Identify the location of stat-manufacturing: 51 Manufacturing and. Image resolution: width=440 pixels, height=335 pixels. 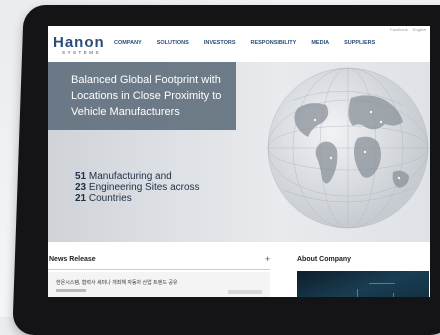
(137, 176).